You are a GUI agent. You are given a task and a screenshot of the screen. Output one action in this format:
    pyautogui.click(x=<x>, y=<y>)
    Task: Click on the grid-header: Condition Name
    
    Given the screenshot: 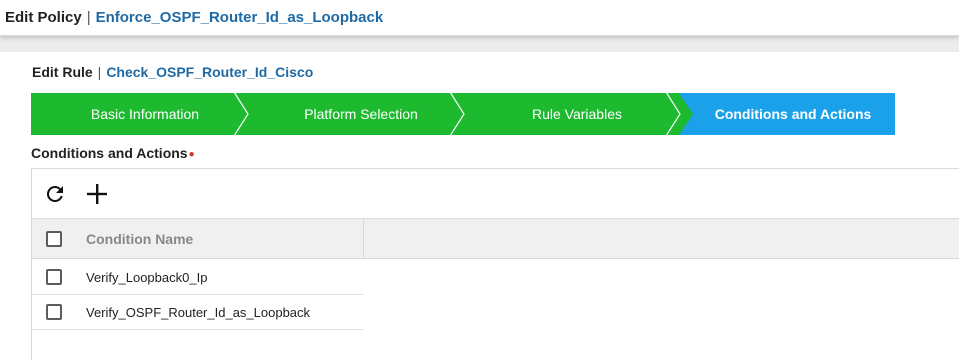 What is the action you would take?
    pyautogui.click(x=495, y=238)
    